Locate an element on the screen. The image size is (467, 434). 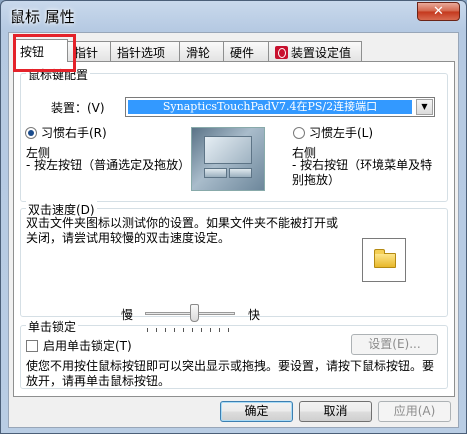
tab-pointers: 指针 is located at coordinates (89, 51).